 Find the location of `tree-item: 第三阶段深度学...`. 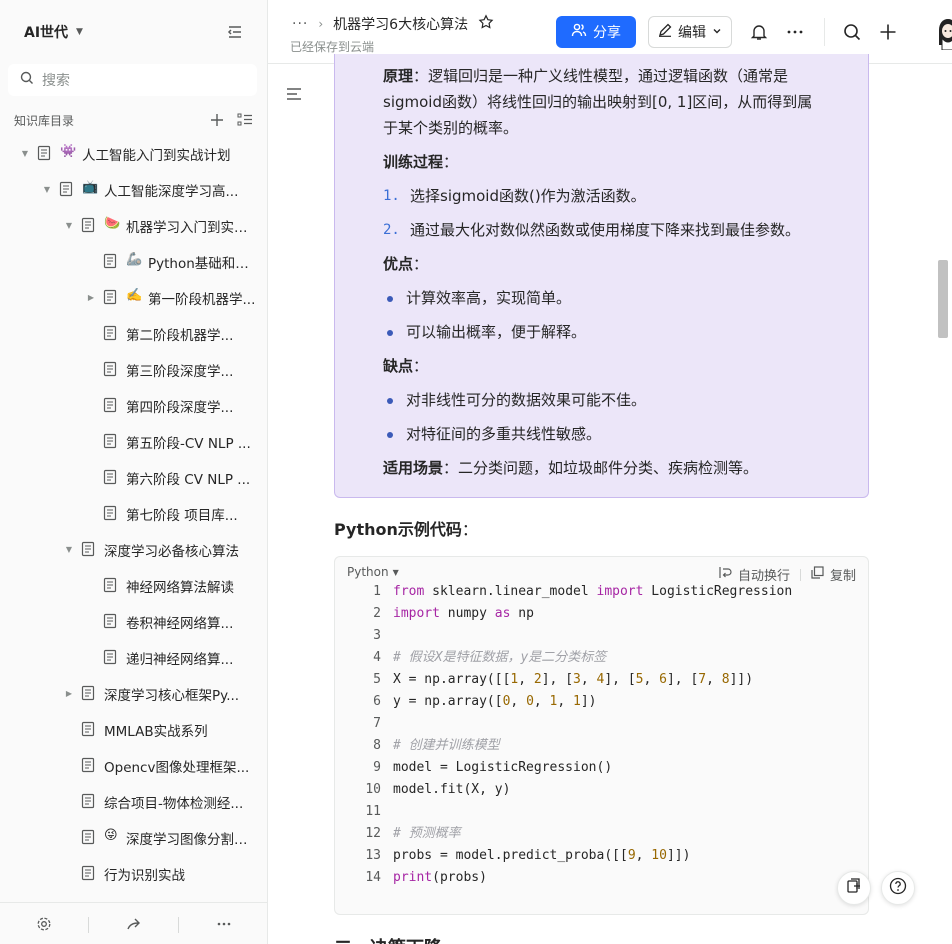

tree-item: 第三阶段深度学... is located at coordinates (133, 369).